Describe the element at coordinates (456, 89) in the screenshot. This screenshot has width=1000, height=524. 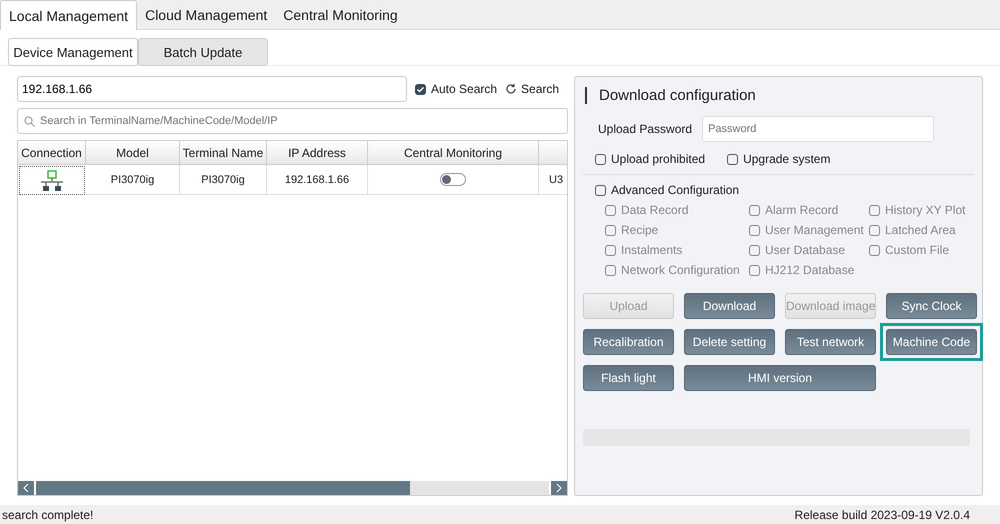
I see `checkbox: Auto Search` at that location.